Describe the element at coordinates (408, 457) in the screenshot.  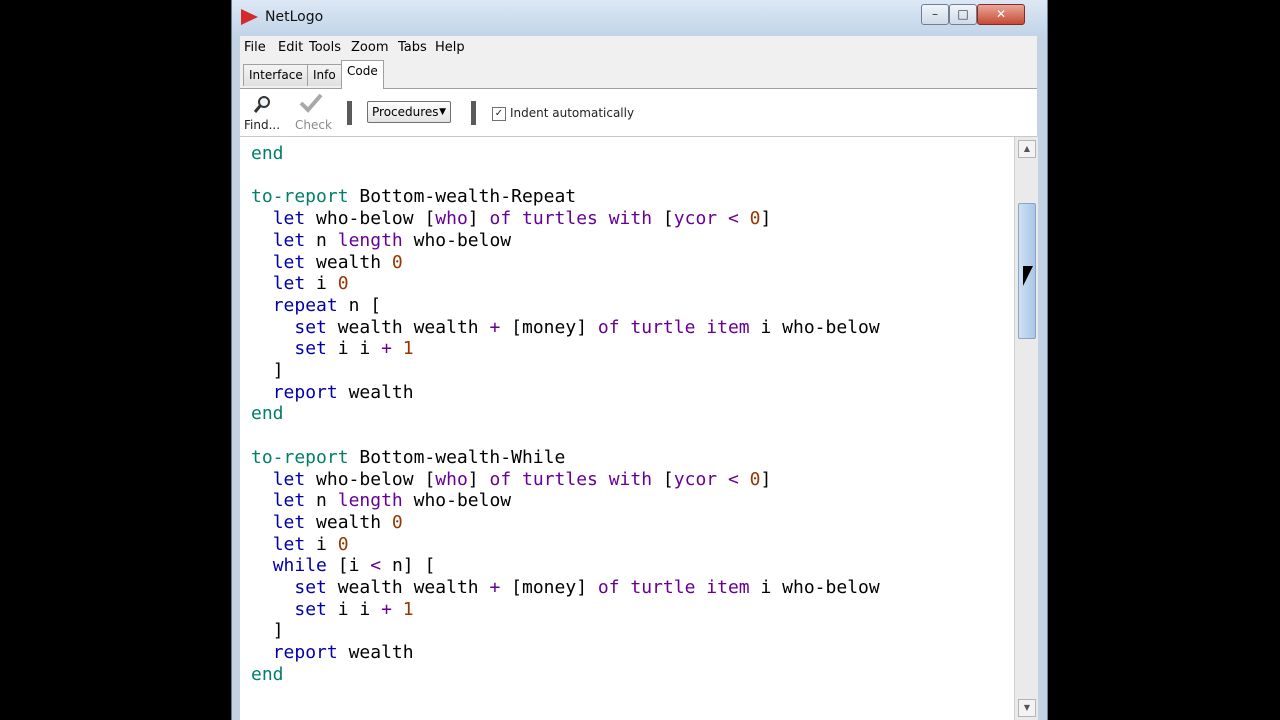
I see `code-line: to-report Bottom-wealth-While` at that location.